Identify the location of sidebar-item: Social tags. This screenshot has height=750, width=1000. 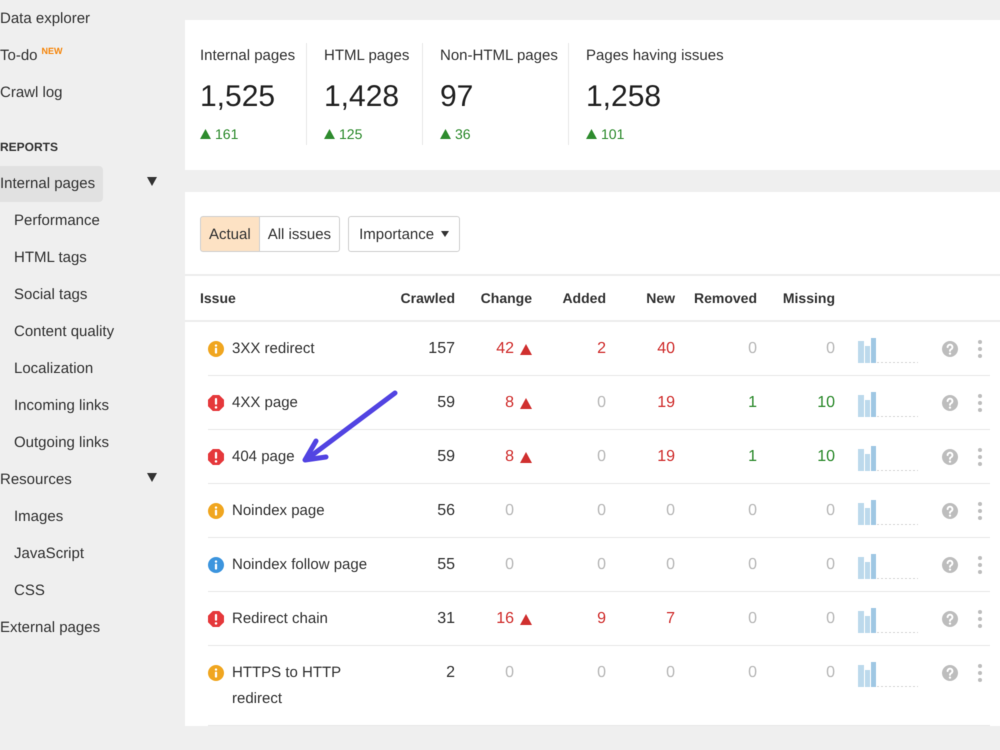
(55, 294).